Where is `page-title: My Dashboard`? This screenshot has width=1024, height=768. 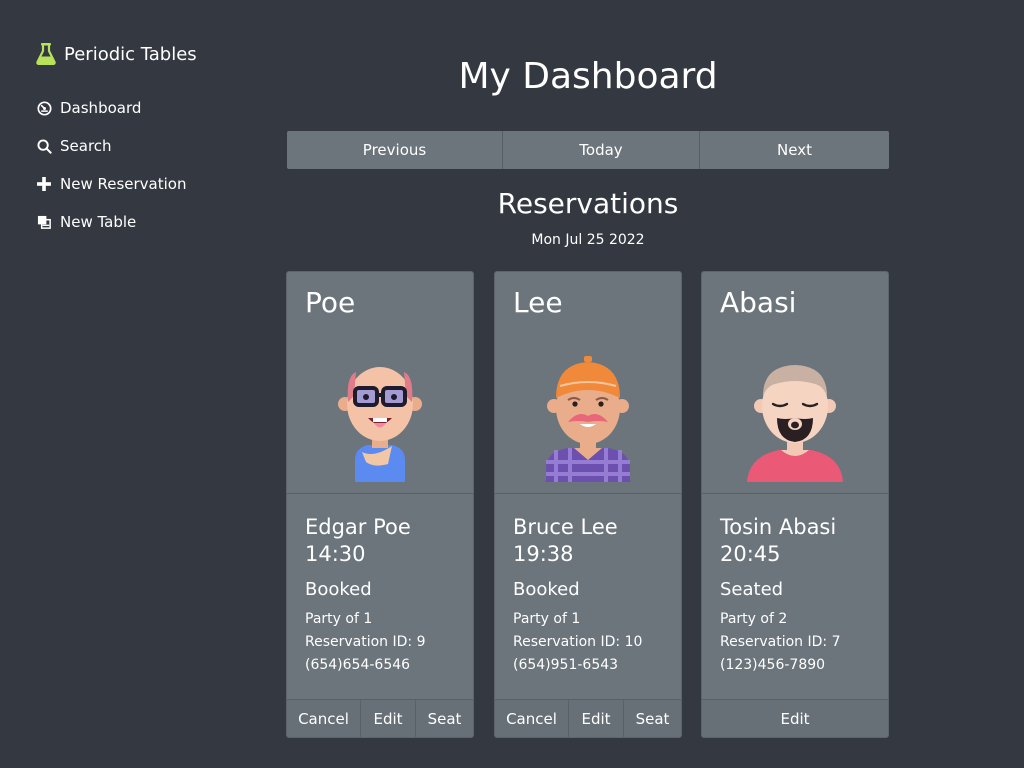
page-title: My Dashboard is located at coordinates (588, 76).